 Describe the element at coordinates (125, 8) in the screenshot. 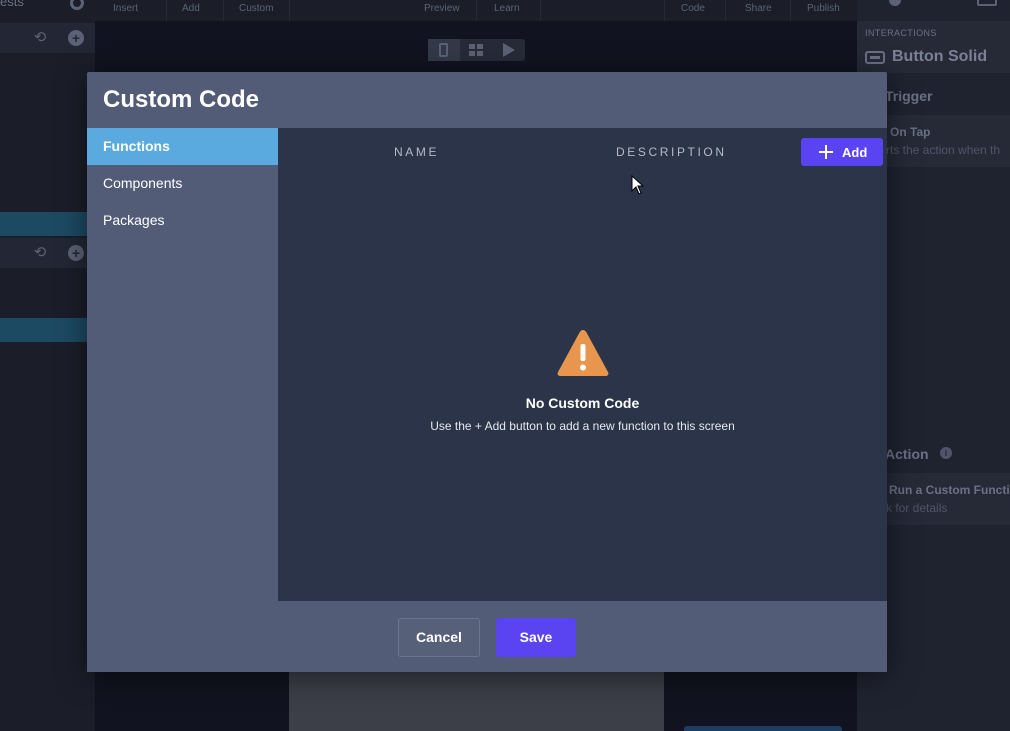

I see `menu-insert: Insert` at that location.